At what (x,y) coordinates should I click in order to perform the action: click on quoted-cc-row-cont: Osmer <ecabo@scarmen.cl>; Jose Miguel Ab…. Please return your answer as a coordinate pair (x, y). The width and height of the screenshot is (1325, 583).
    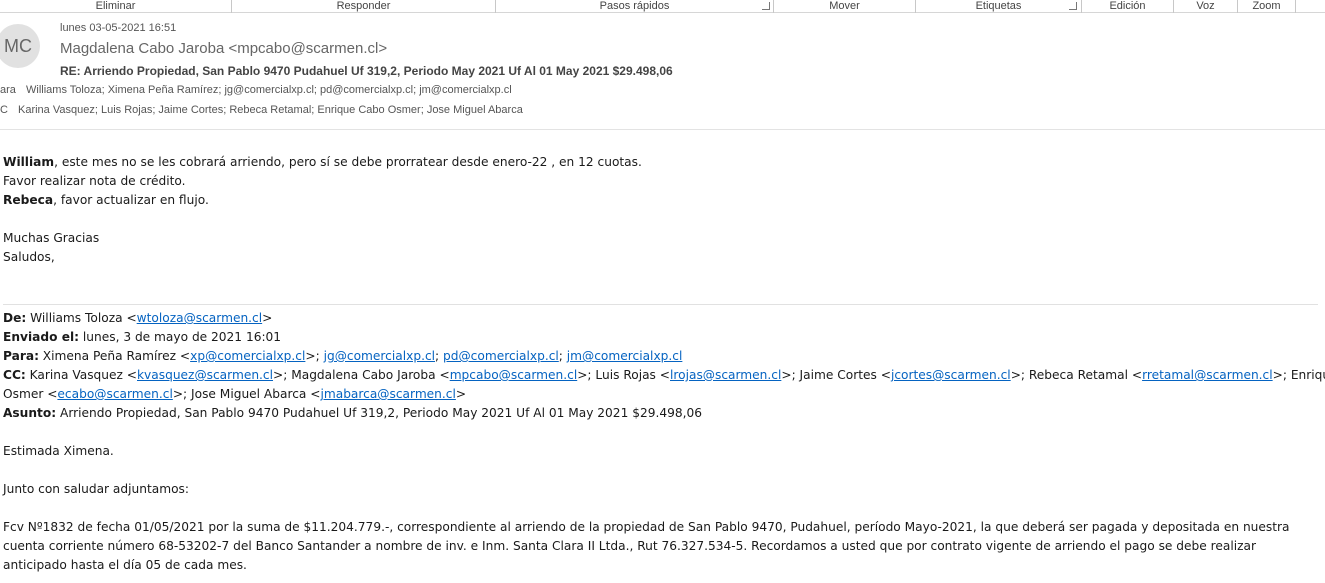
    Looking at the image, I should click on (234, 394).